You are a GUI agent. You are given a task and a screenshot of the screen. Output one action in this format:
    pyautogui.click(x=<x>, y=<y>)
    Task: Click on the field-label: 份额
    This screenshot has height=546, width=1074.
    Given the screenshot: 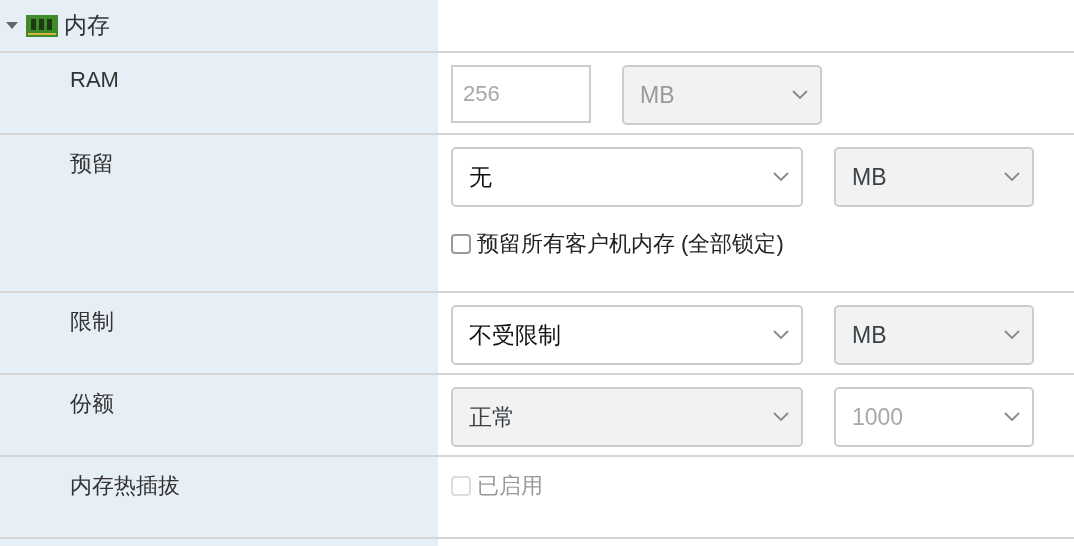 What is the action you would take?
    pyautogui.click(x=92, y=403)
    